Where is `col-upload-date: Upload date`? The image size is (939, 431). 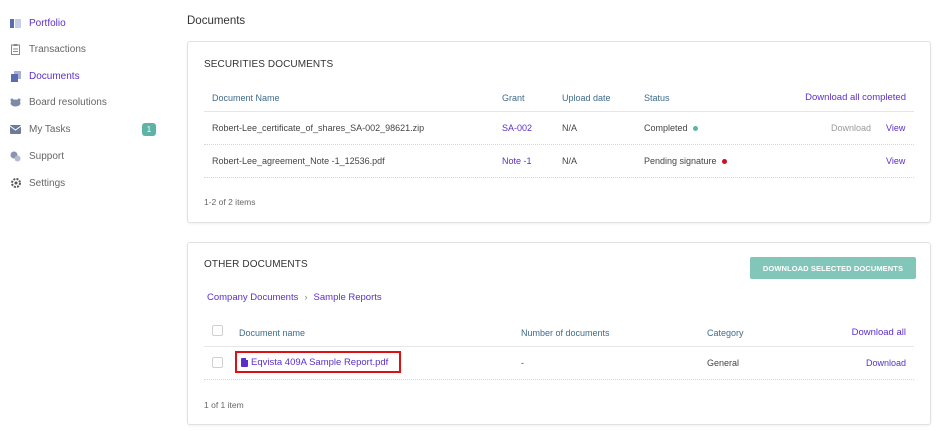
col-upload-date: Upload date is located at coordinates (586, 98).